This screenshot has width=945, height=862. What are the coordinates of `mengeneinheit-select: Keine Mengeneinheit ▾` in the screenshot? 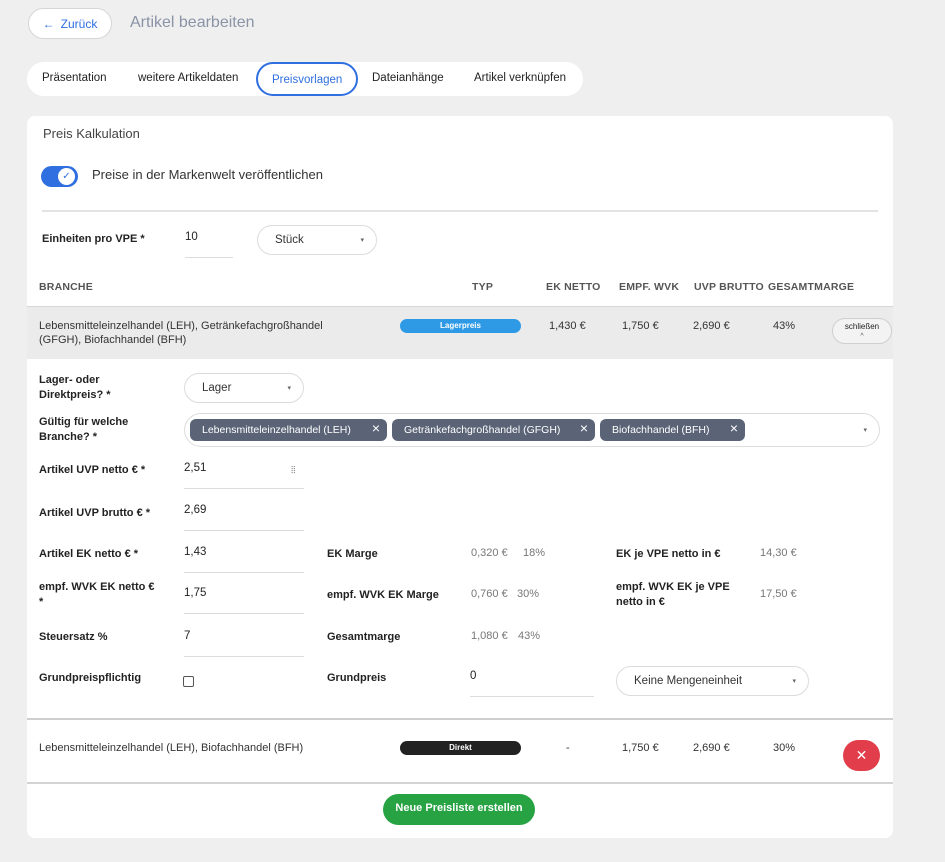 It's located at (712, 681).